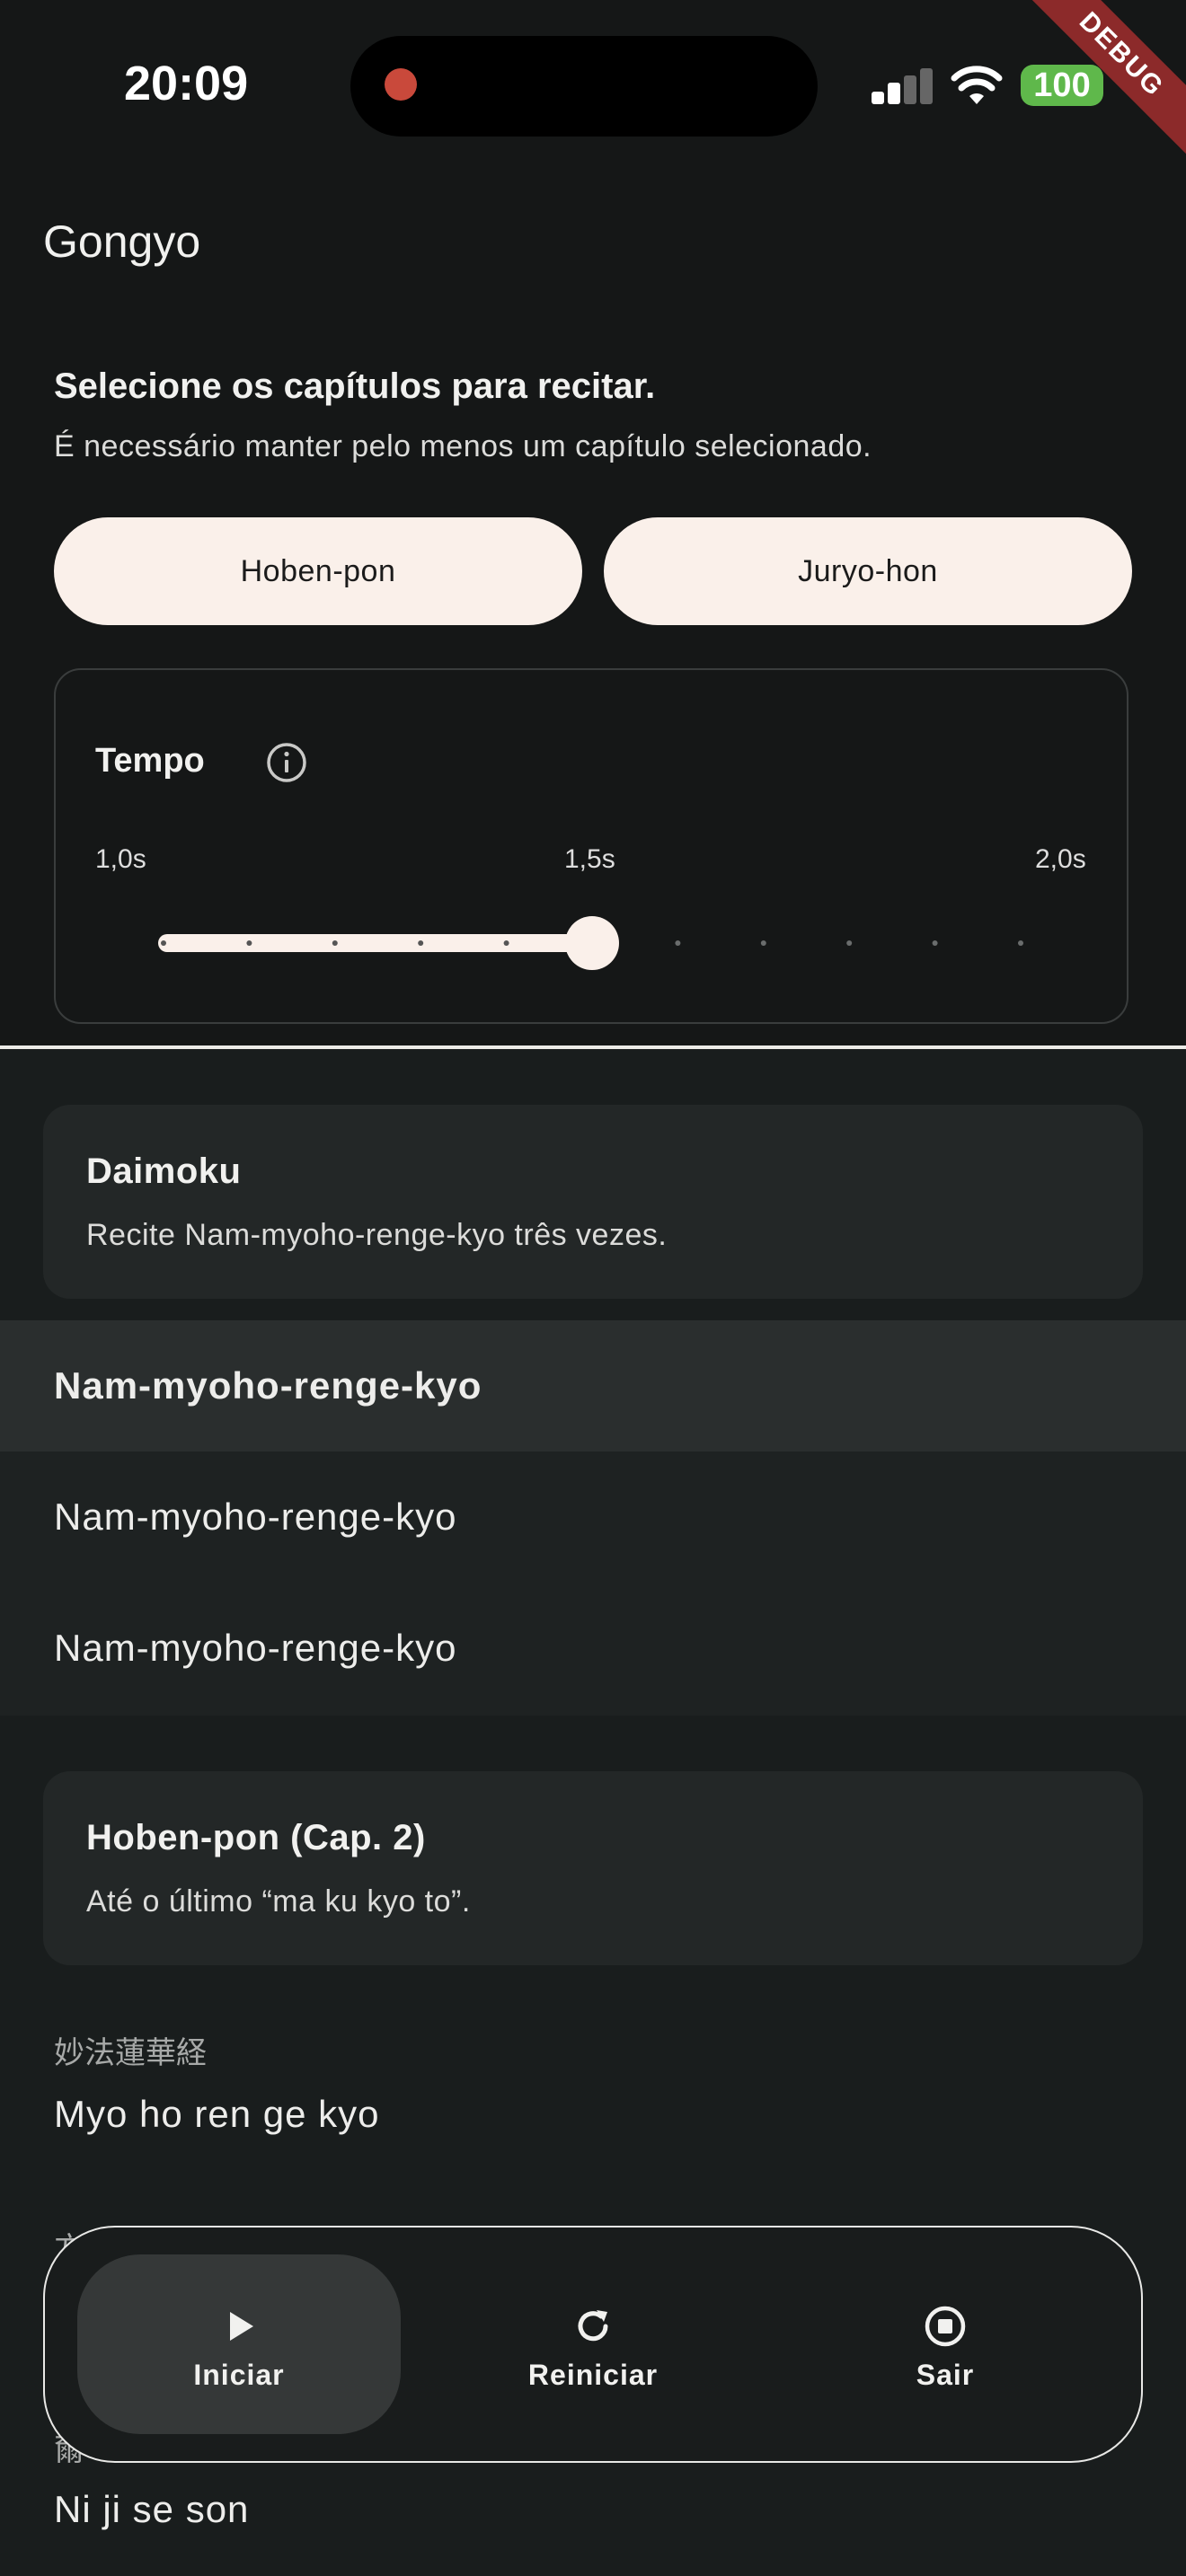 The image size is (1186, 2576). I want to click on hoben-title: Hoben-pon (Cap. 2), so click(256, 1837).